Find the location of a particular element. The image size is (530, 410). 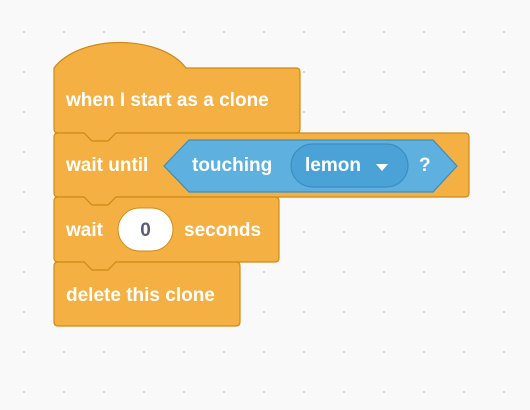

delete-this-clone-label: delete this clone is located at coordinates (140, 295).